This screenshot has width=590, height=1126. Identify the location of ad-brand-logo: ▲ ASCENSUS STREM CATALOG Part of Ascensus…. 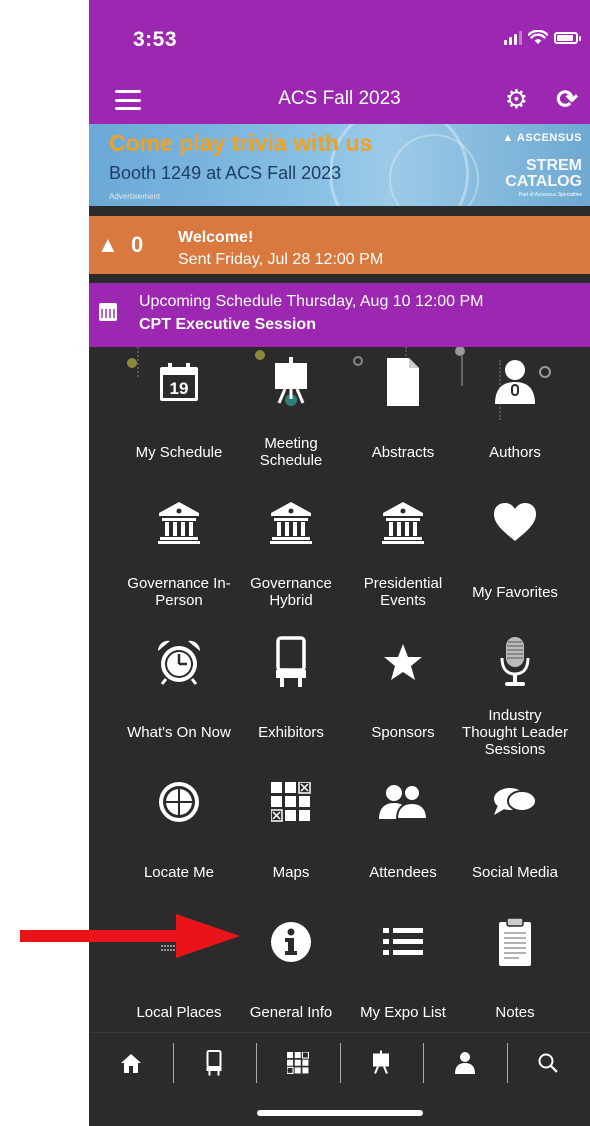
(534, 165).